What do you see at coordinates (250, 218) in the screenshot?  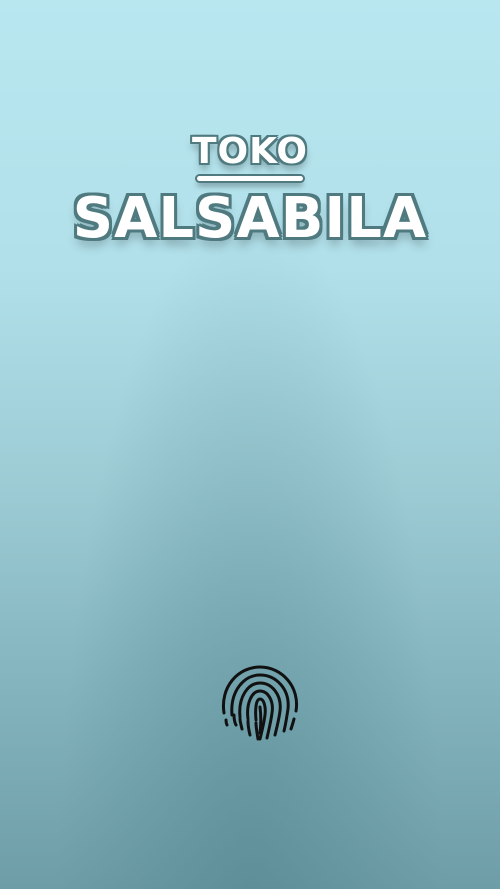 I see `brand-title-bottom: SALSABILA` at bounding box center [250, 218].